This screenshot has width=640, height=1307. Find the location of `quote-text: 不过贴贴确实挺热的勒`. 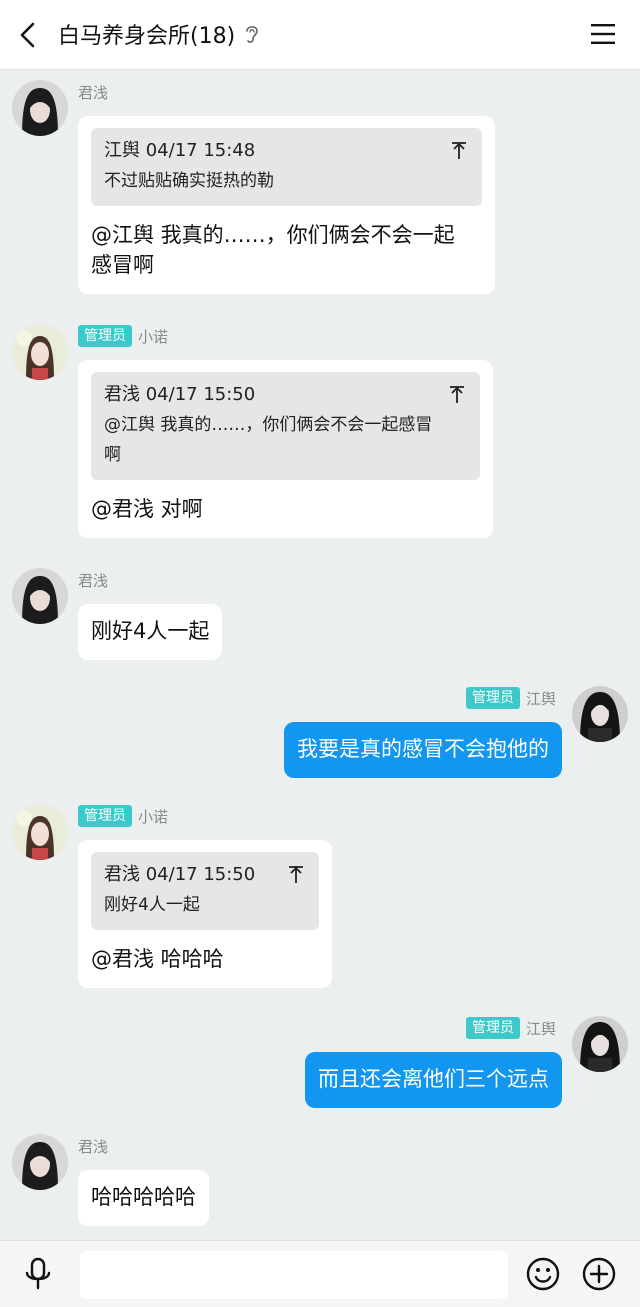

quote-text: 不过贴贴确实挺热的勒 is located at coordinates (189, 181).